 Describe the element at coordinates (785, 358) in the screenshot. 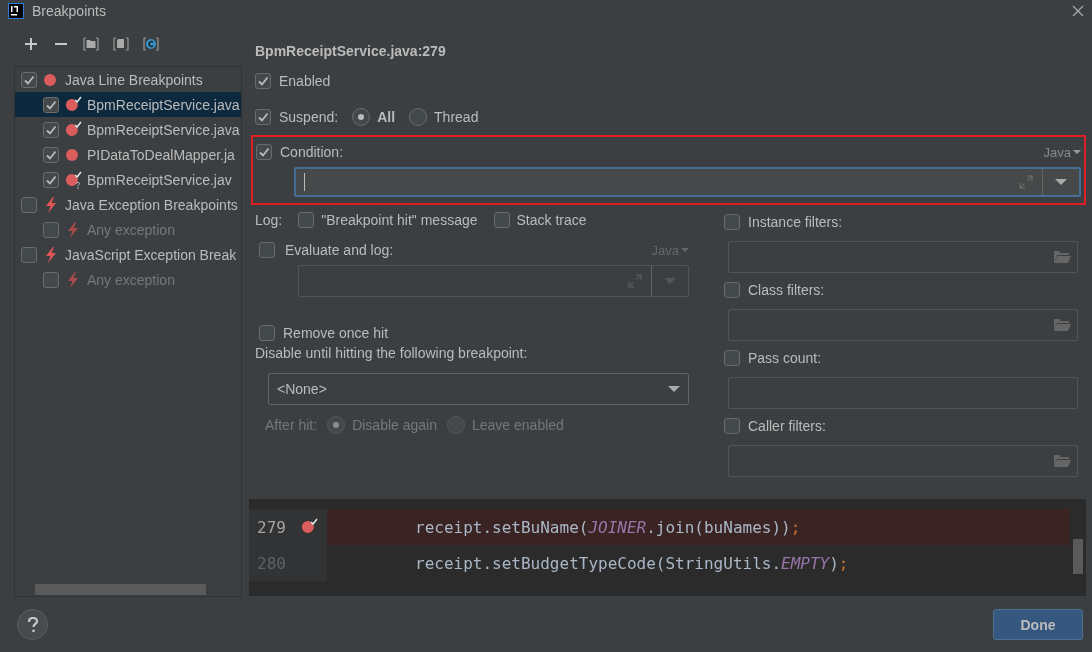

I see `checkbox-label: Pass count:` at that location.